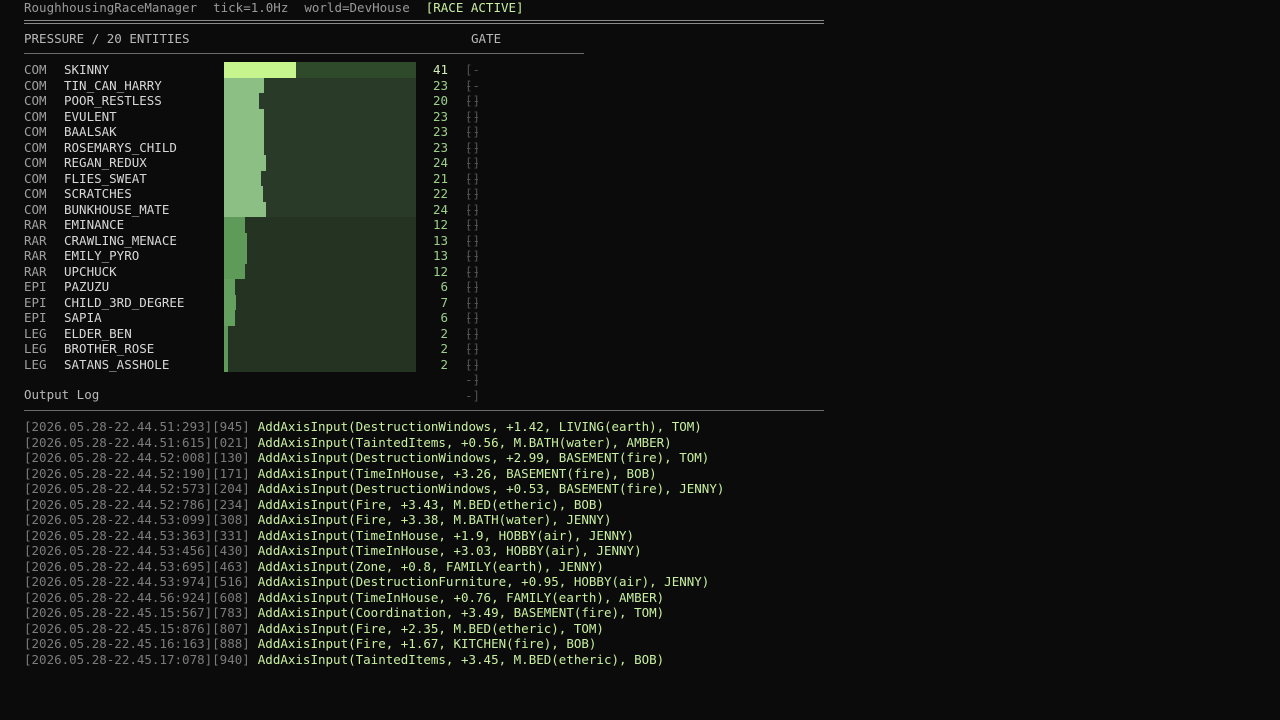 The width and height of the screenshot is (1280, 720). I want to click on log-timestamp: [2026.05.28-22.44.53:456][430], so click(137, 550).